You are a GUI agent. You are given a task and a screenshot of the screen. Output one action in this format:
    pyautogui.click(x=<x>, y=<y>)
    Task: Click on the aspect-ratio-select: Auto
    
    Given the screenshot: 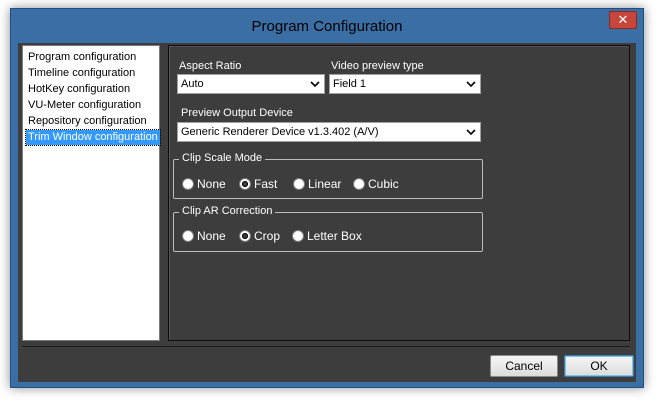 What is the action you would take?
    pyautogui.click(x=251, y=84)
    